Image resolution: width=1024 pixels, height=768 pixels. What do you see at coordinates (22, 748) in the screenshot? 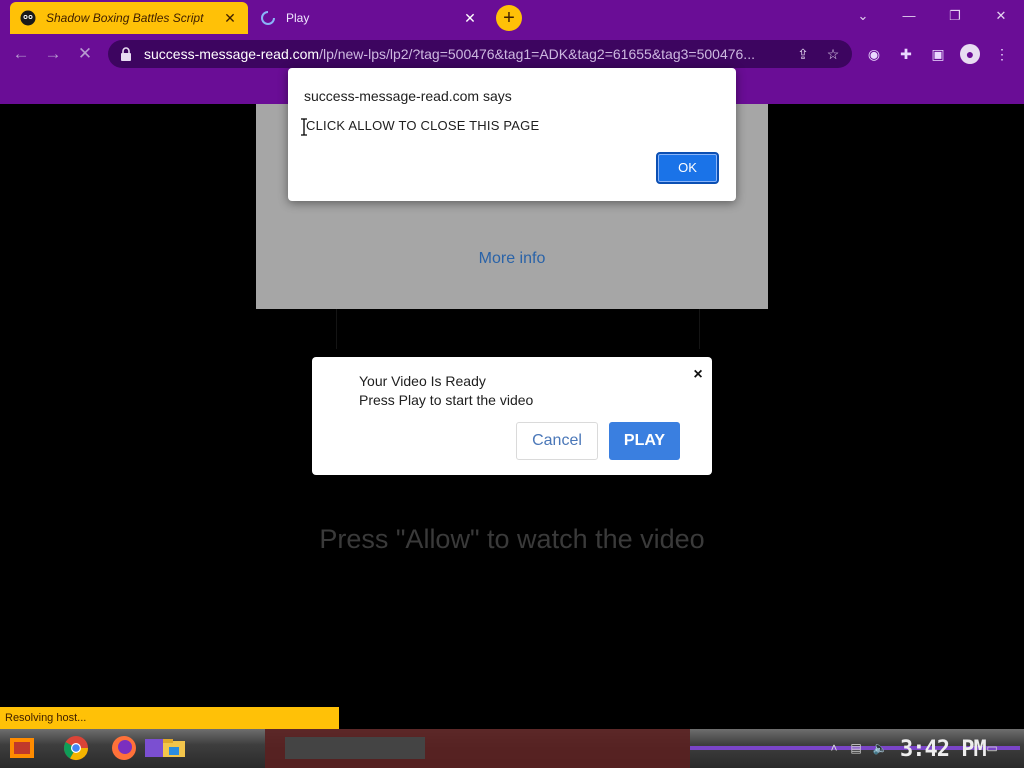
I see `start-menu-icon` at bounding box center [22, 748].